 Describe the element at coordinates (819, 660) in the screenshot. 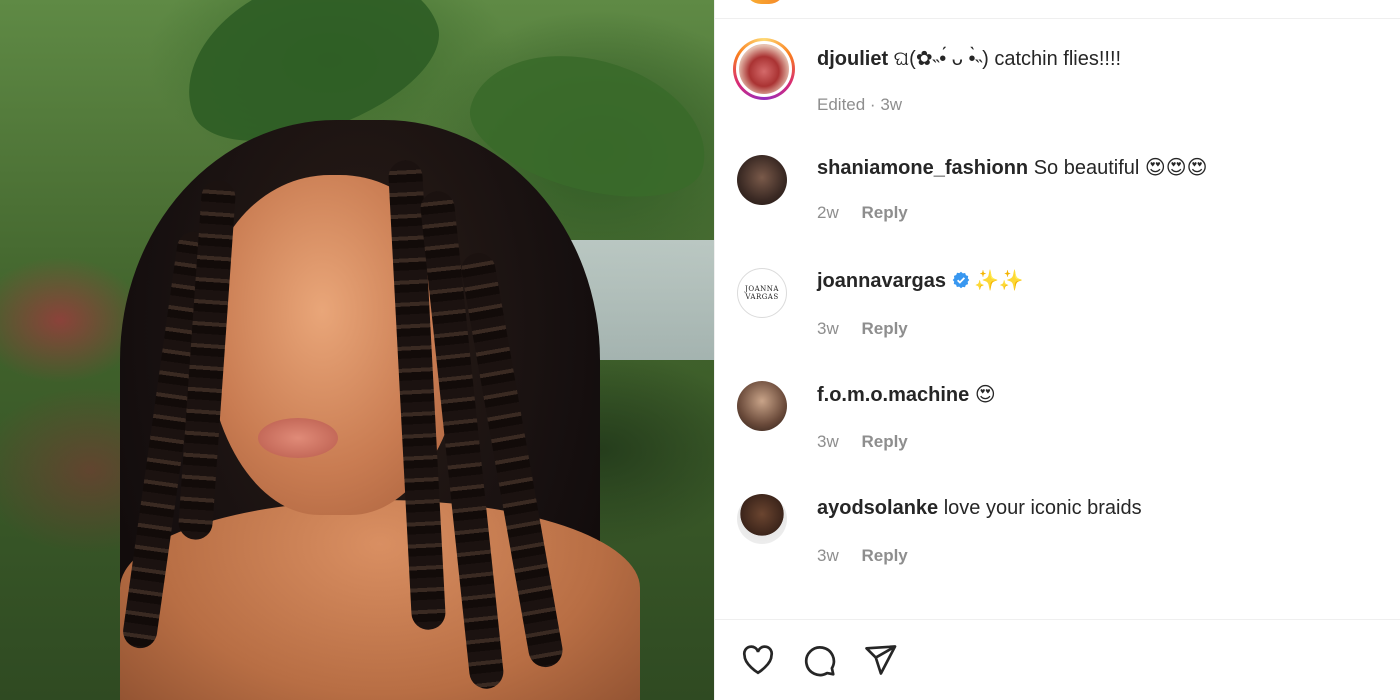

I see `comment-icon` at that location.